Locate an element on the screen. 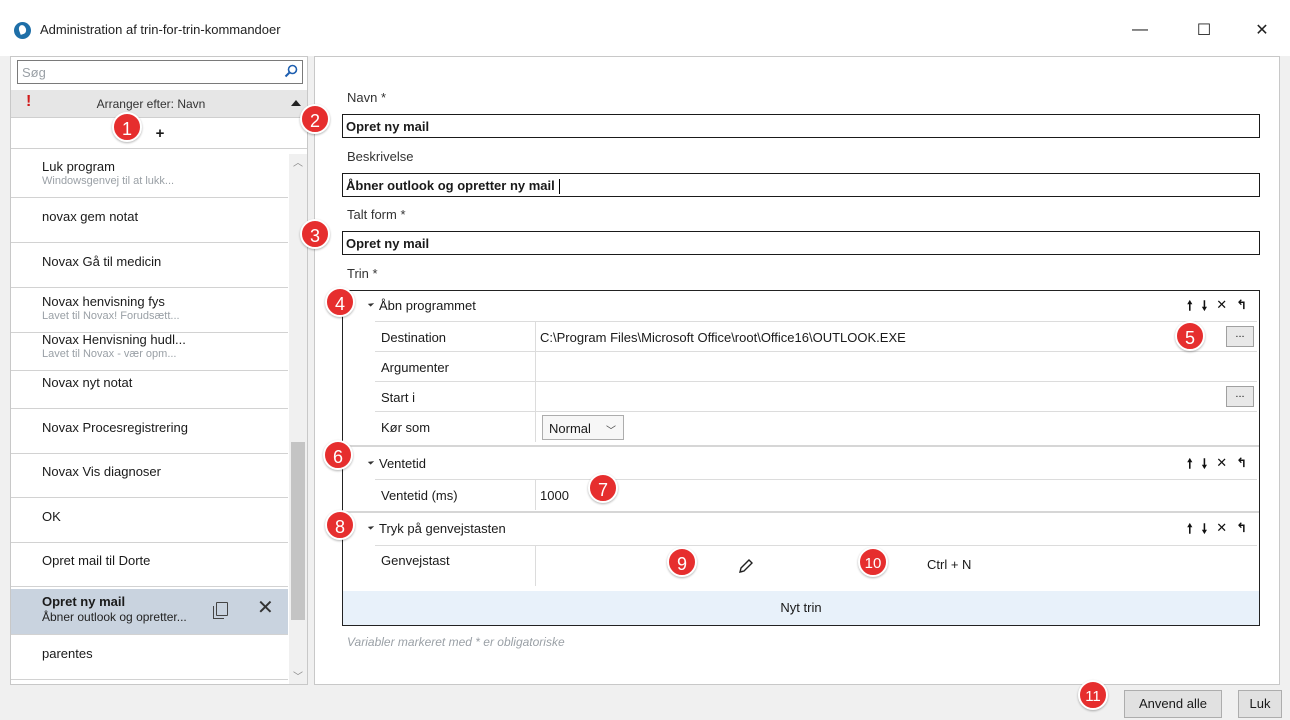 This screenshot has width=1290, height=720. list-item: Novax Procesregistrering is located at coordinates (149, 432).